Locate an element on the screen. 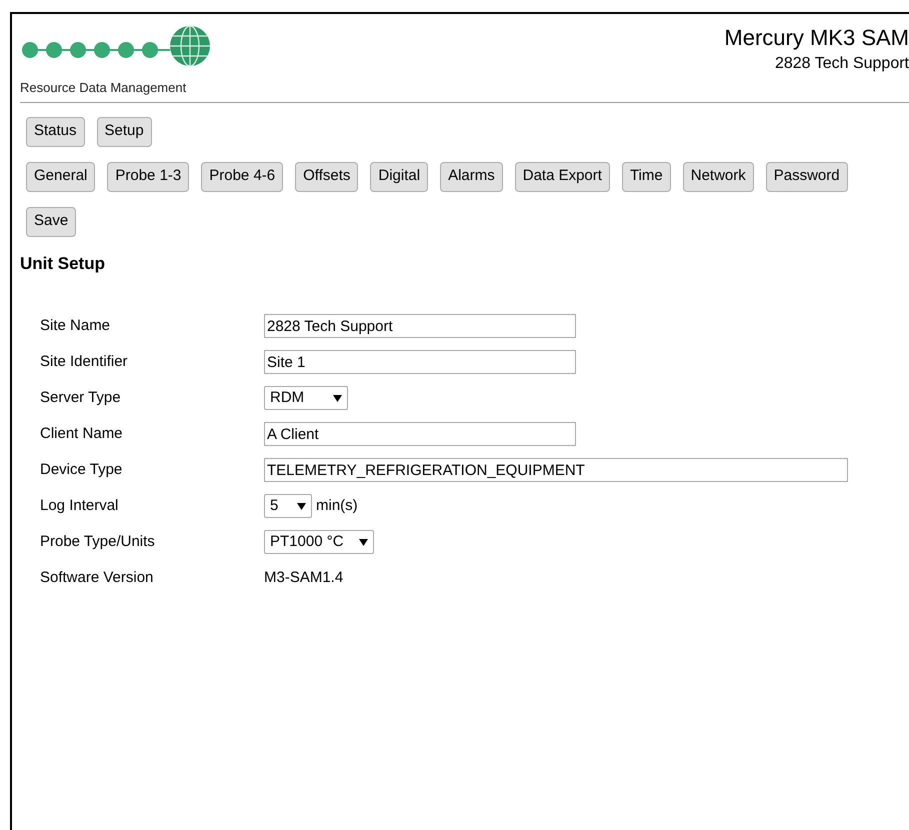 The height and width of the screenshot is (830, 909). nav-button: General is located at coordinates (61, 177).